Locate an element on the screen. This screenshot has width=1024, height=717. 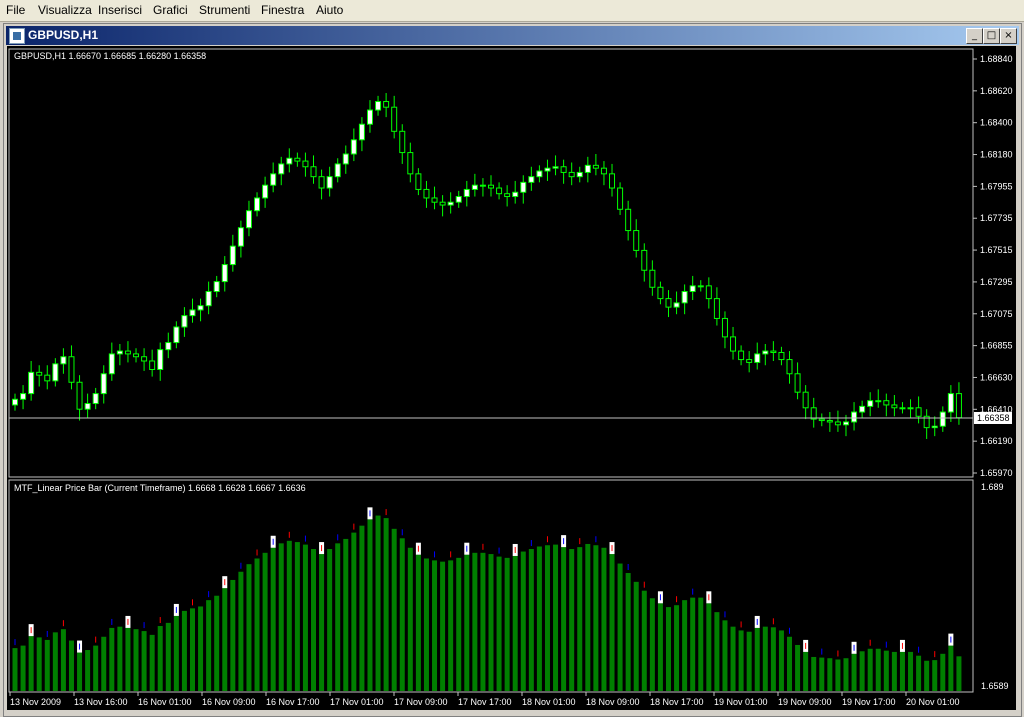
time-tick-label: 16 Nov 09:00 is located at coordinates (229, 702).